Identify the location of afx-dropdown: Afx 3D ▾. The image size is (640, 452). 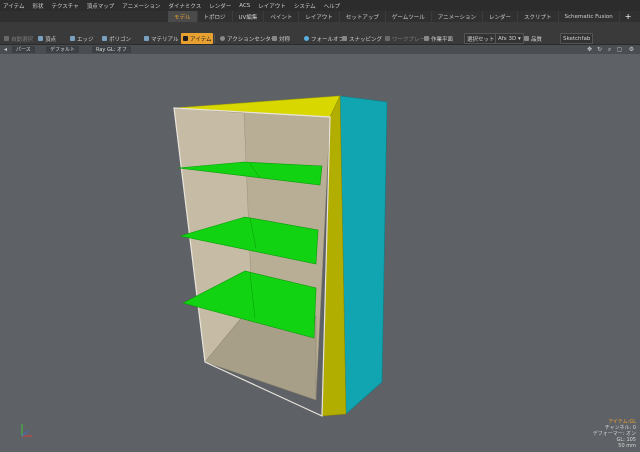
(509, 38).